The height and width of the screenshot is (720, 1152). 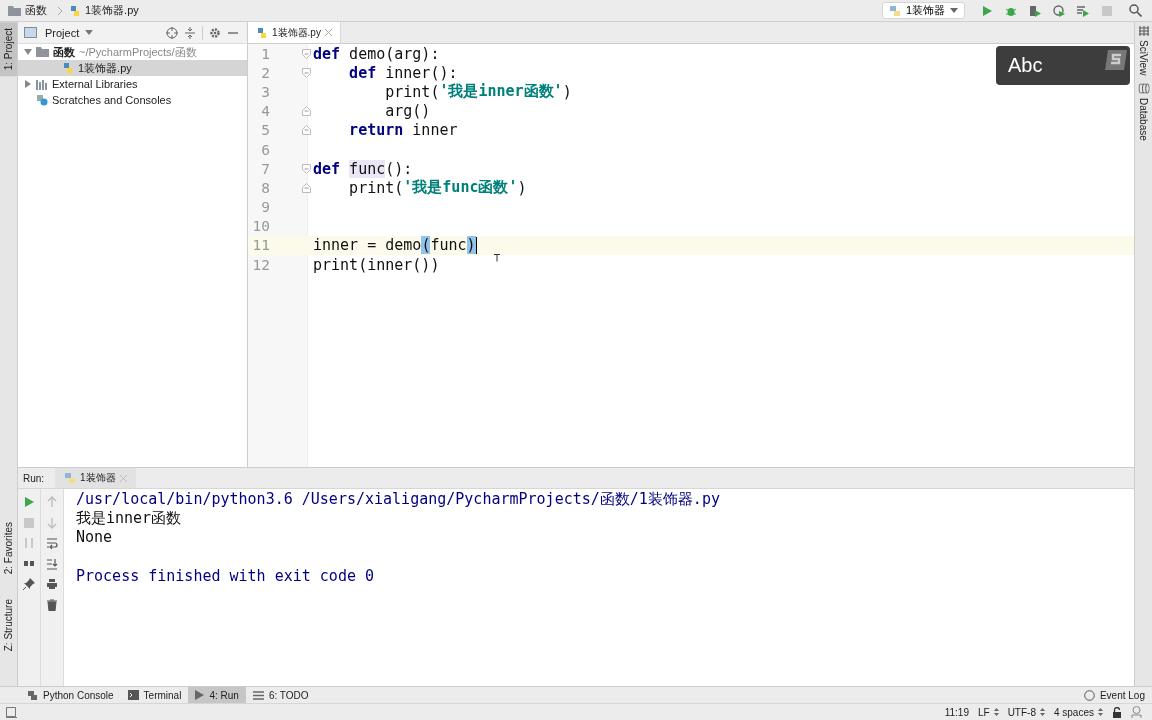 What do you see at coordinates (398, 500) in the screenshot?
I see `console-line: /usr/local/bin/python3.6 /Users/xialigang/PycharmProjects/函数/1装饰器.py` at bounding box center [398, 500].